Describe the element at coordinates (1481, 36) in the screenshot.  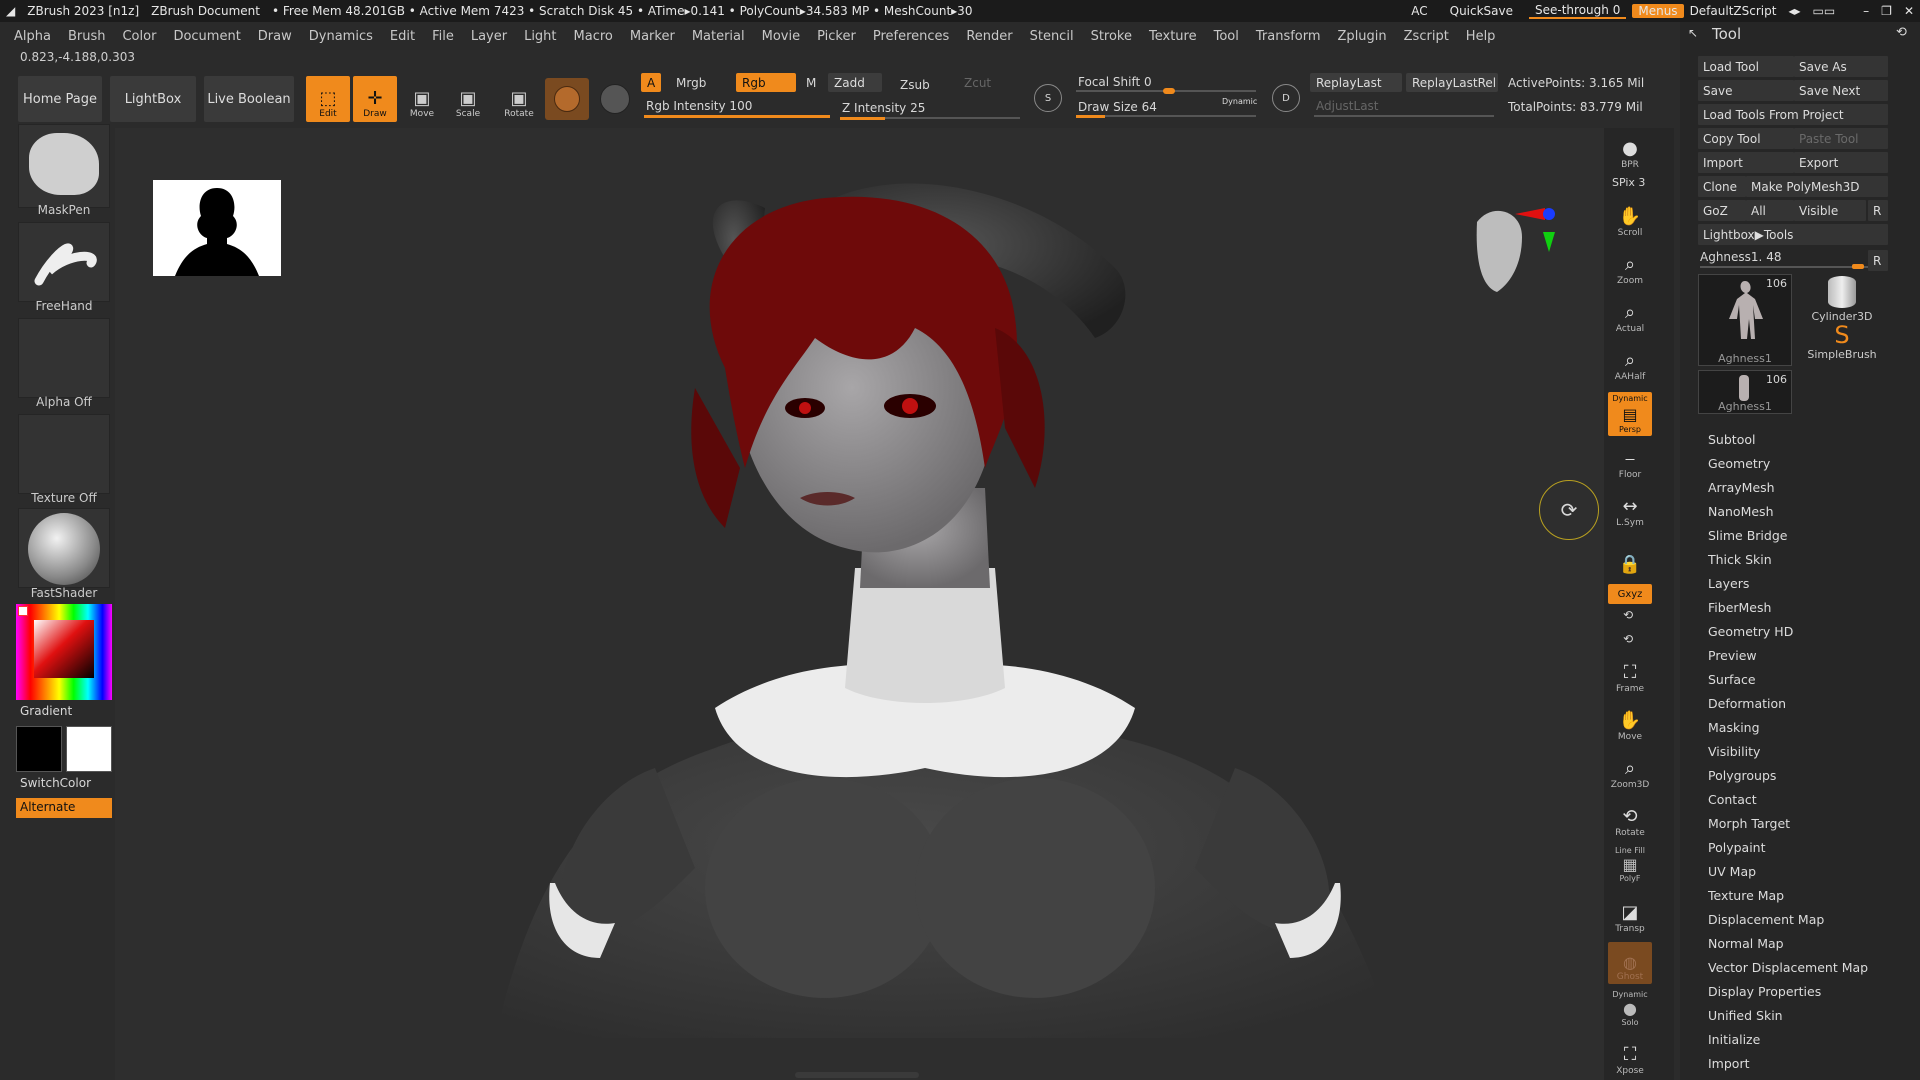
I see `menu-help: Help` at that location.